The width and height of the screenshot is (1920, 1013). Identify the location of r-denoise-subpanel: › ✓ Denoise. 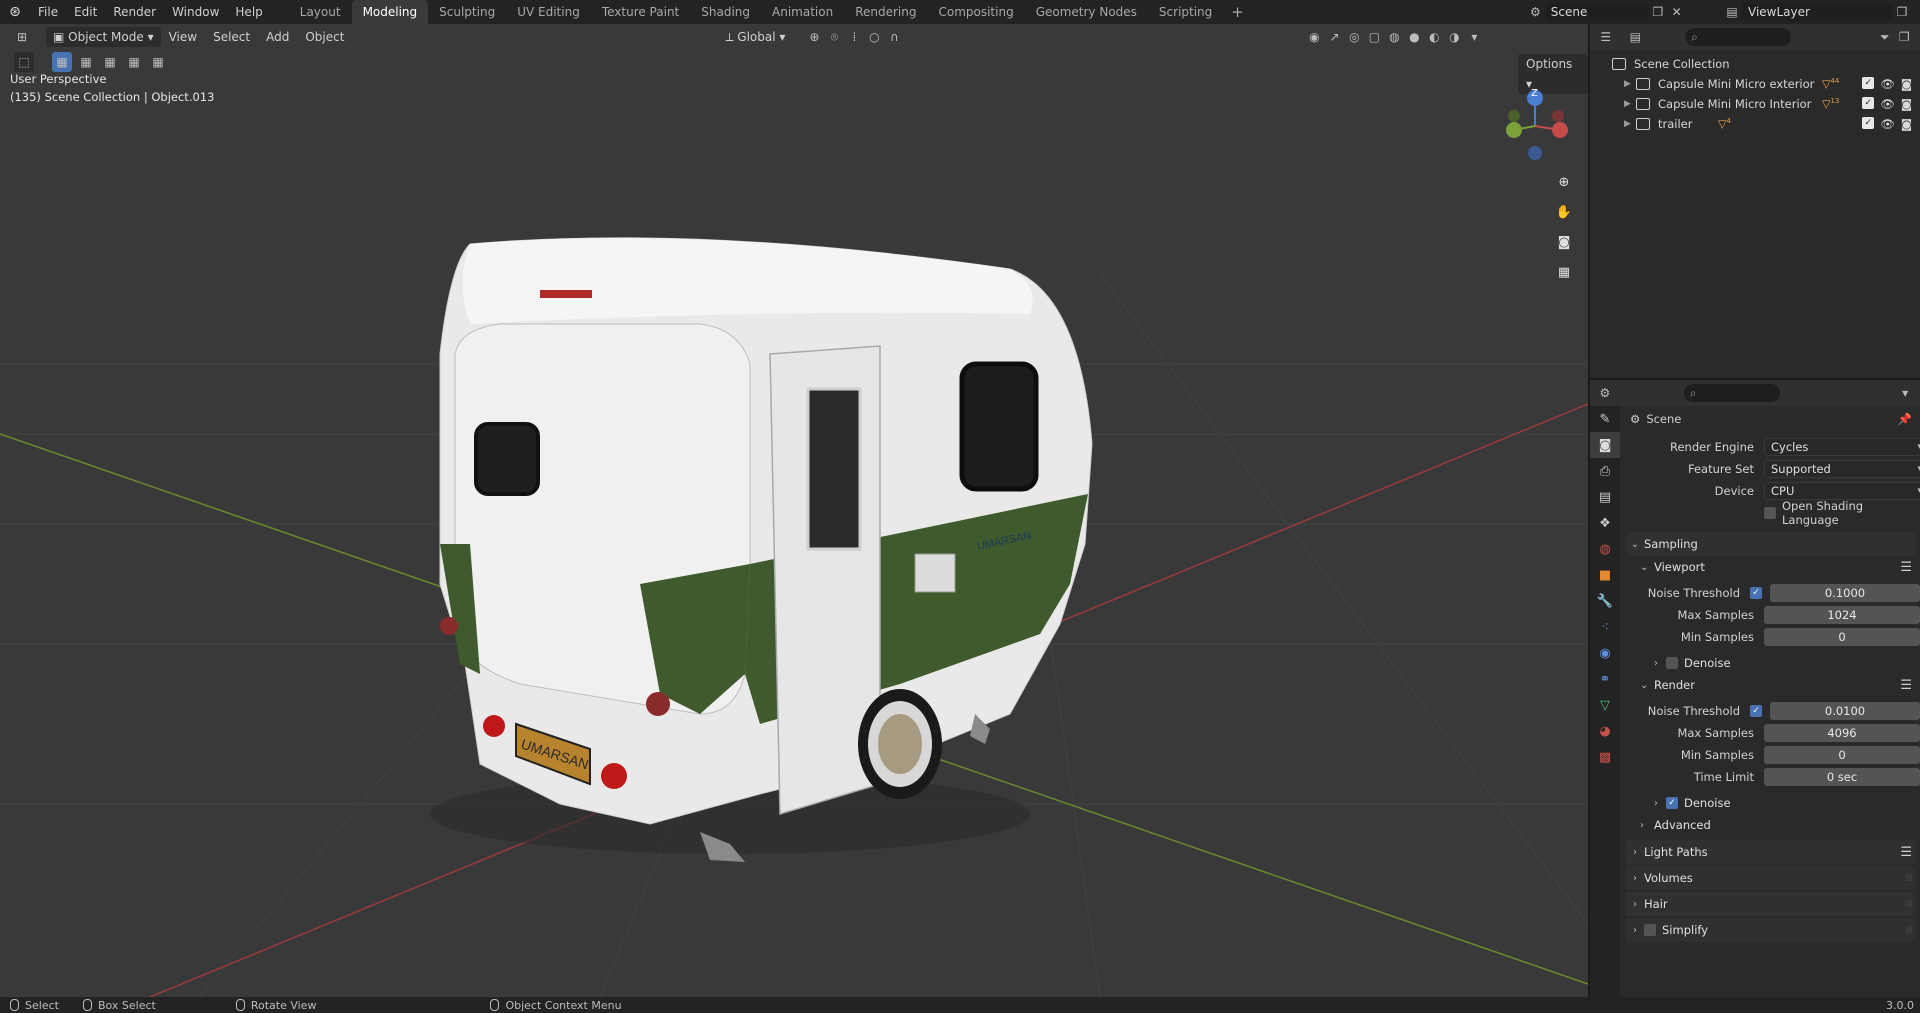
(1771, 803).